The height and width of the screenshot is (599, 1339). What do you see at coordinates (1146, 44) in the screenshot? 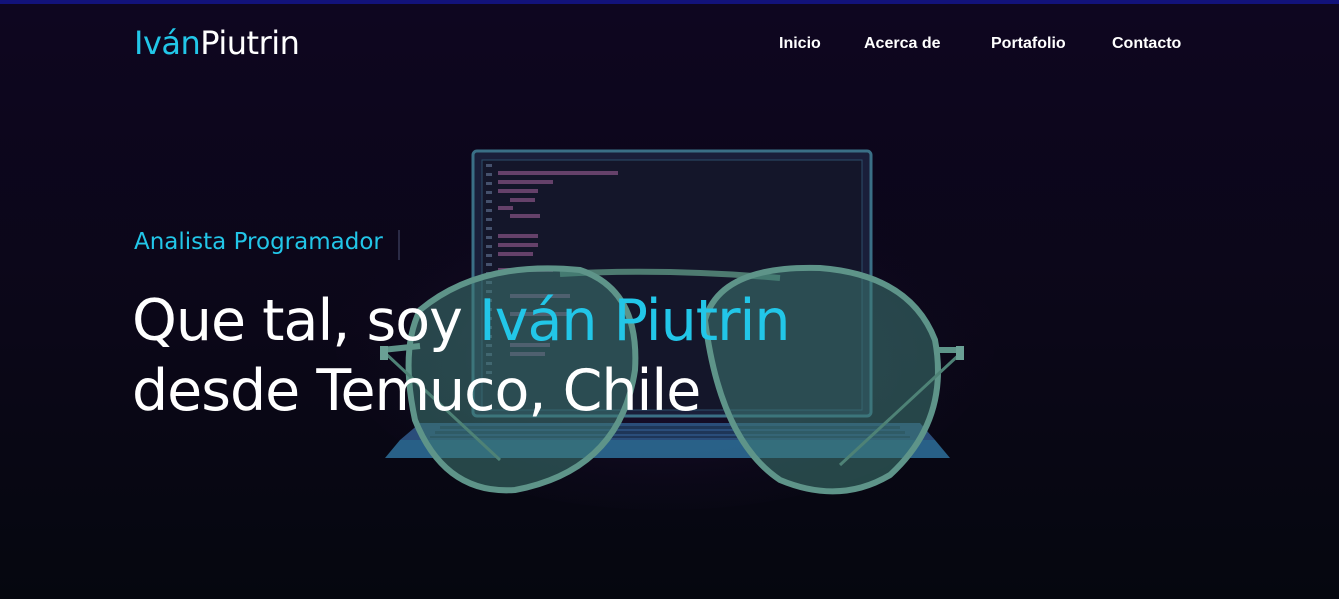
I see `nav-item-contacto: Contacto` at bounding box center [1146, 44].